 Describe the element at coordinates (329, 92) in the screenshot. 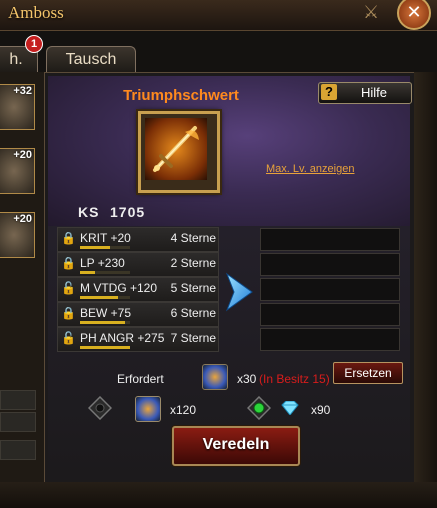

I see `question-mark-icon: ?` at that location.